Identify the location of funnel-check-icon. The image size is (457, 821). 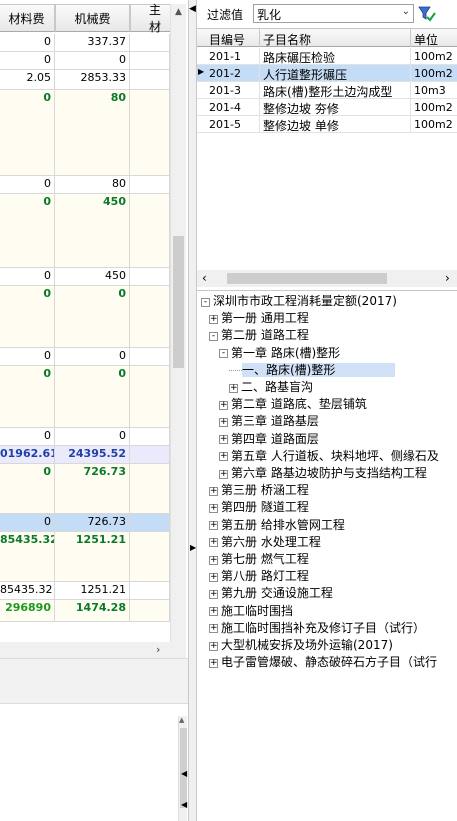
(427, 14).